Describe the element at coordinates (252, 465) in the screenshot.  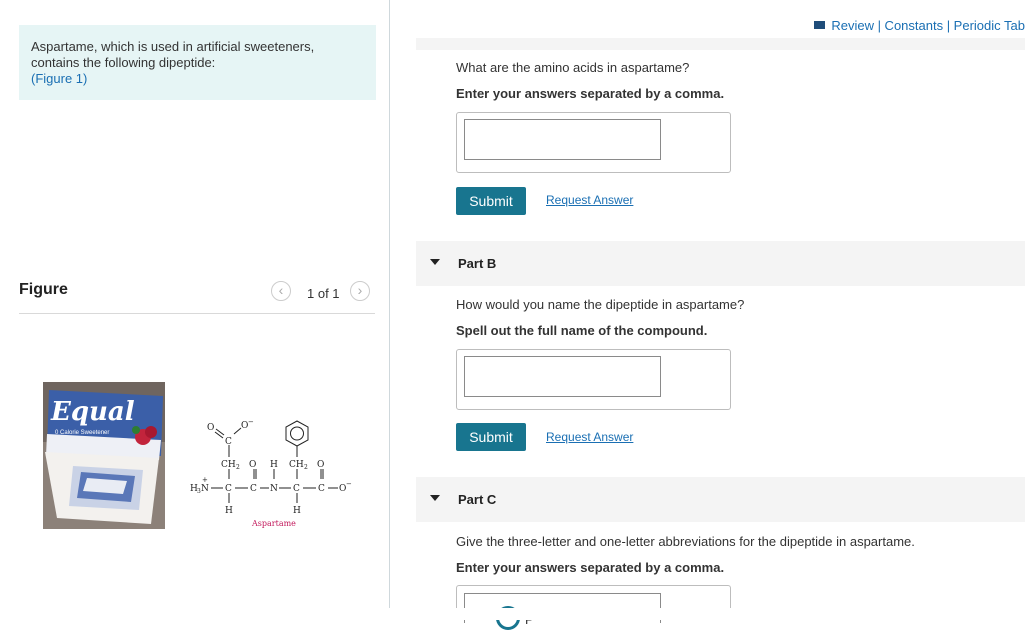
I see `struct-o-mid-1: O` at that location.